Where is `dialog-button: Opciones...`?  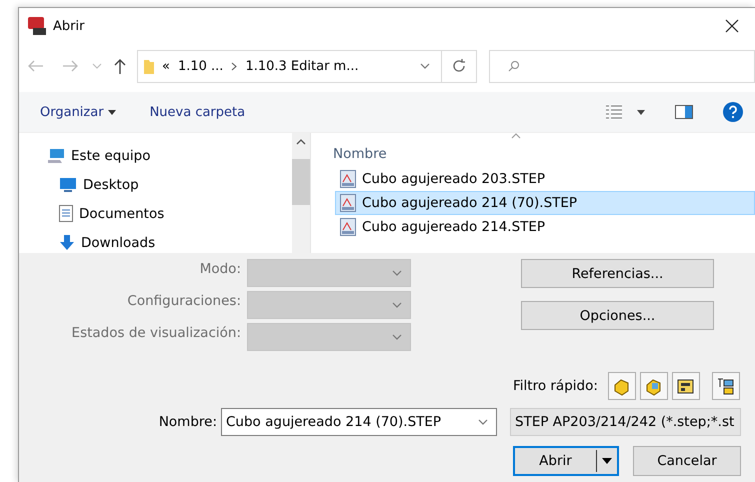
dialog-button: Opciones... is located at coordinates (617, 315).